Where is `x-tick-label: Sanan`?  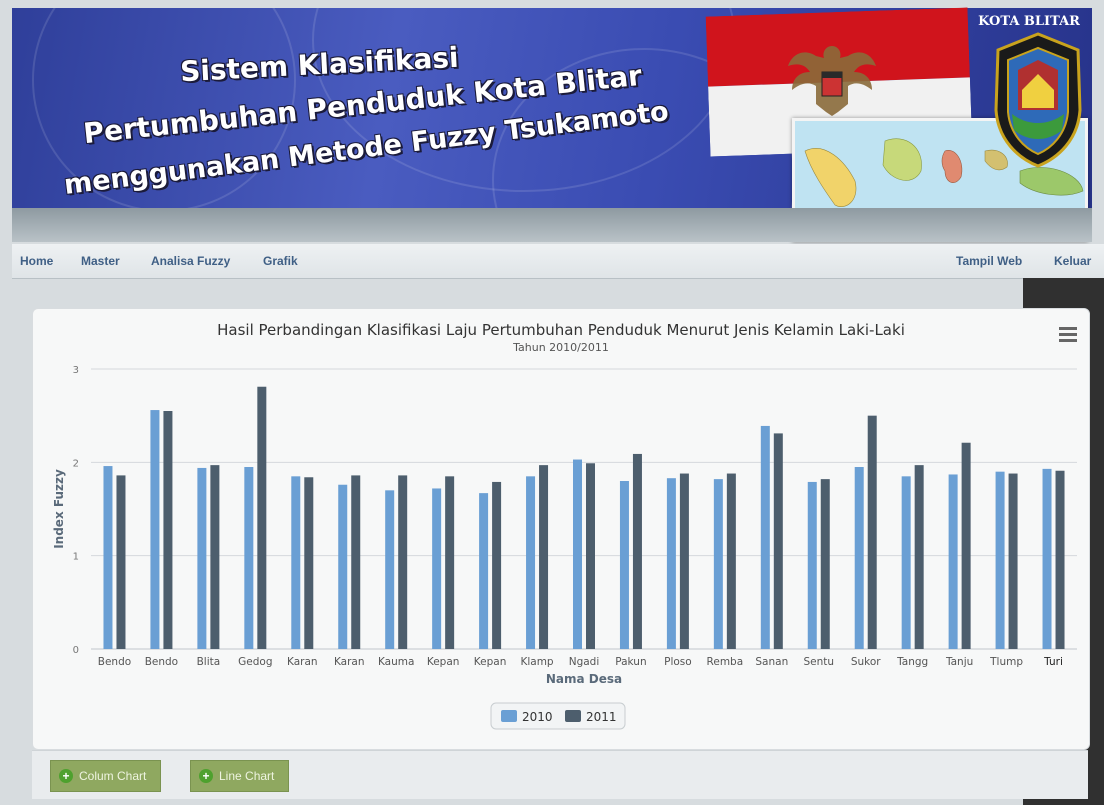 x-tick-label: Sanan is located at coordinates (771, 662).